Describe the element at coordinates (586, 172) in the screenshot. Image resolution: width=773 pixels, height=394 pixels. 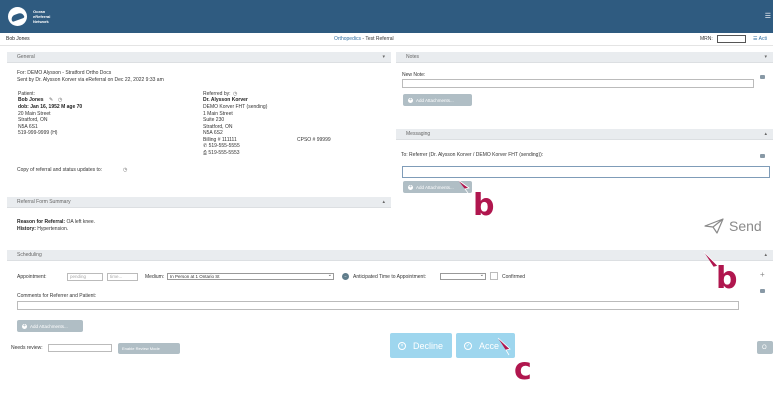
I see `message-input` at that location.